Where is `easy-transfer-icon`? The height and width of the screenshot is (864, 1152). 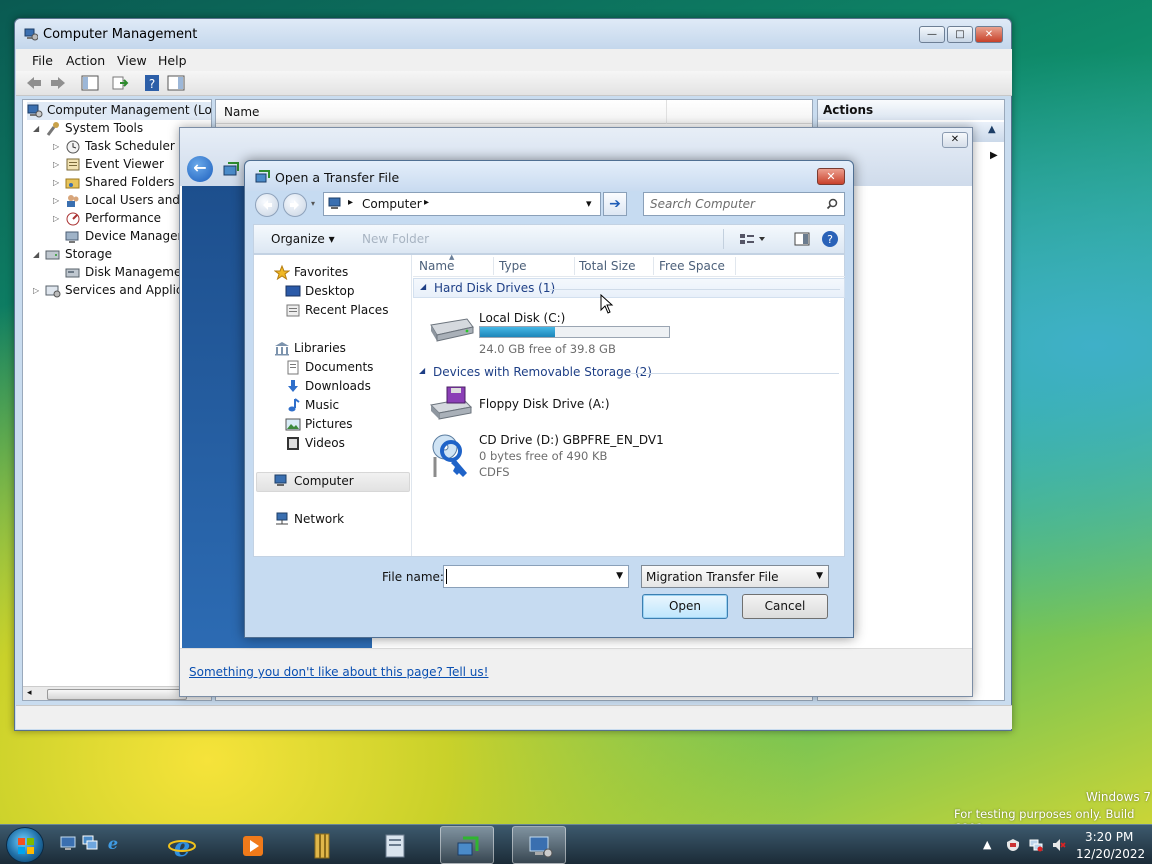 easy-transfer-icon is located at coordinates (262, 176).